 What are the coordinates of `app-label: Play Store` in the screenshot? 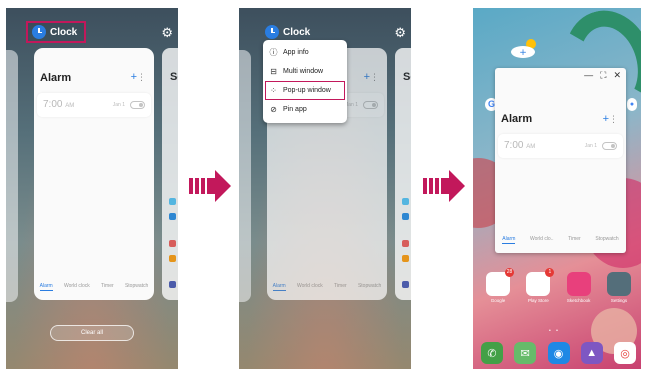 It's located at (538, 300).